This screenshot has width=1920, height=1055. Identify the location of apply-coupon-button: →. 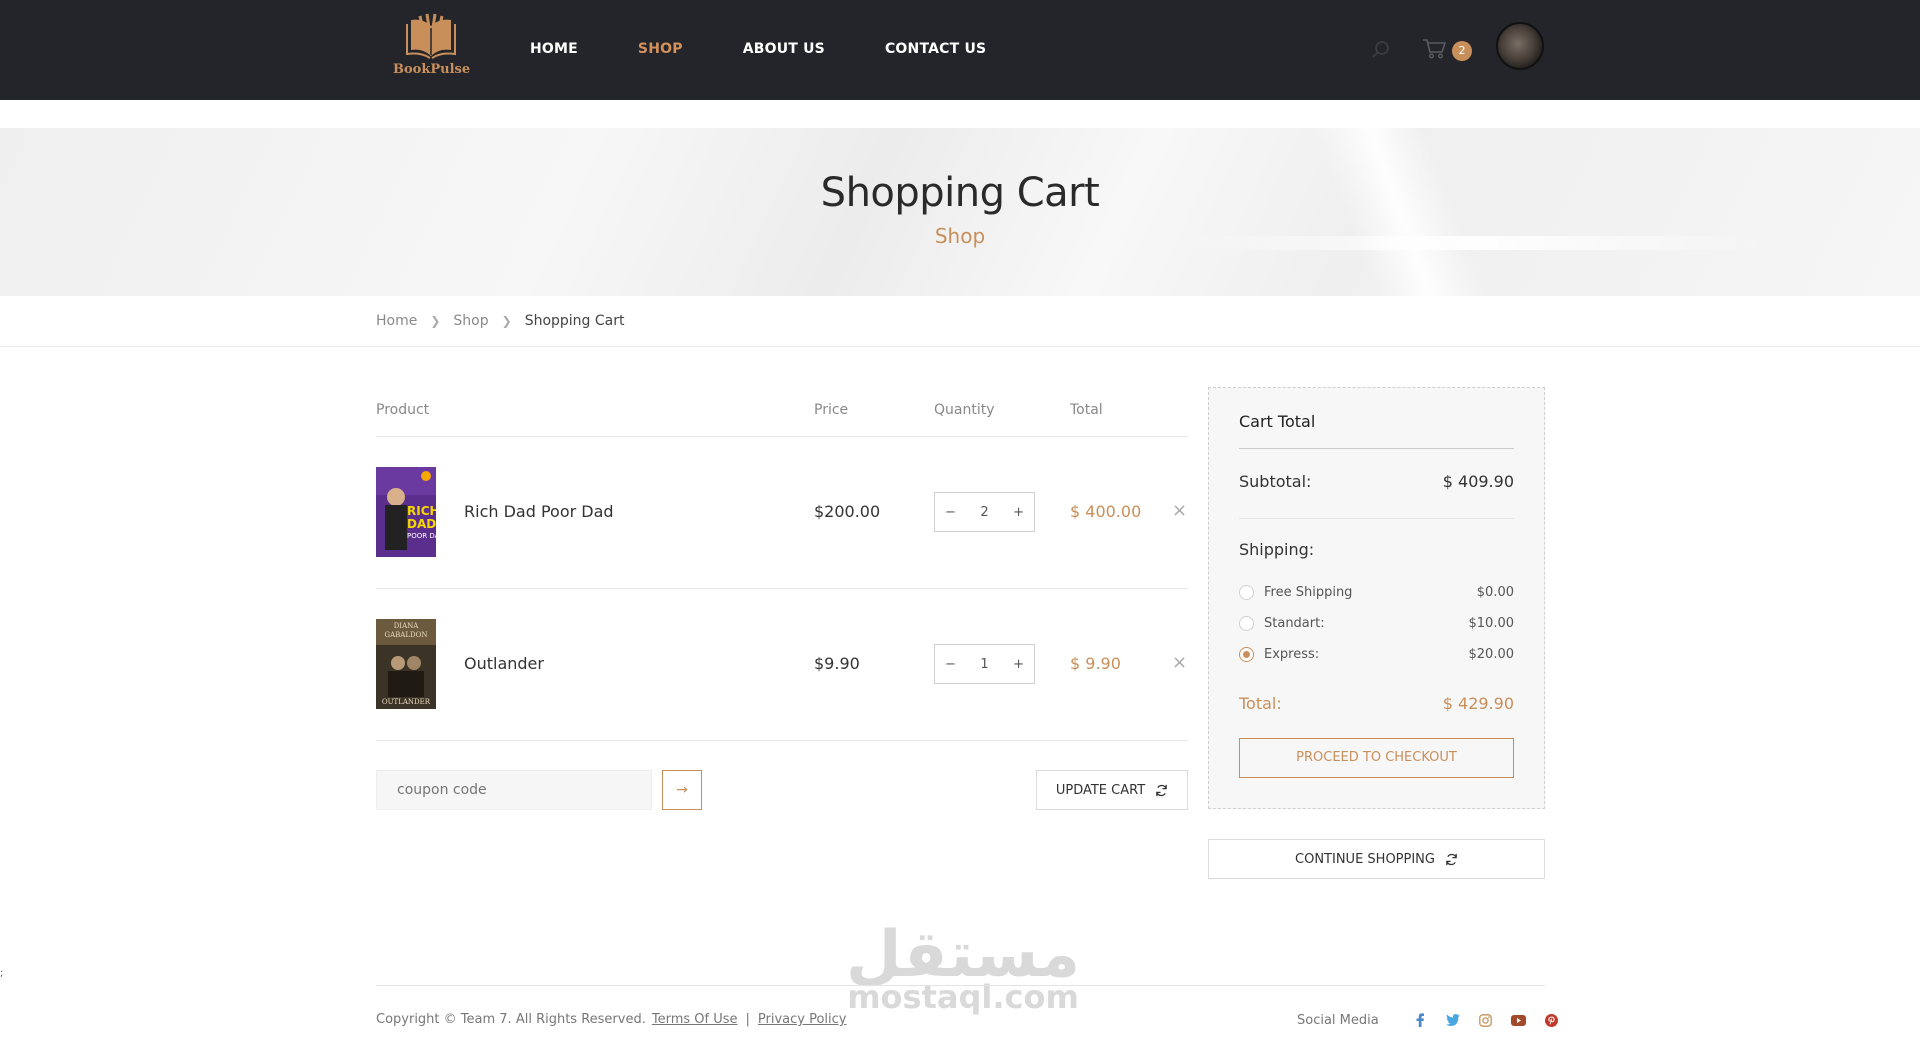
(682, 790).